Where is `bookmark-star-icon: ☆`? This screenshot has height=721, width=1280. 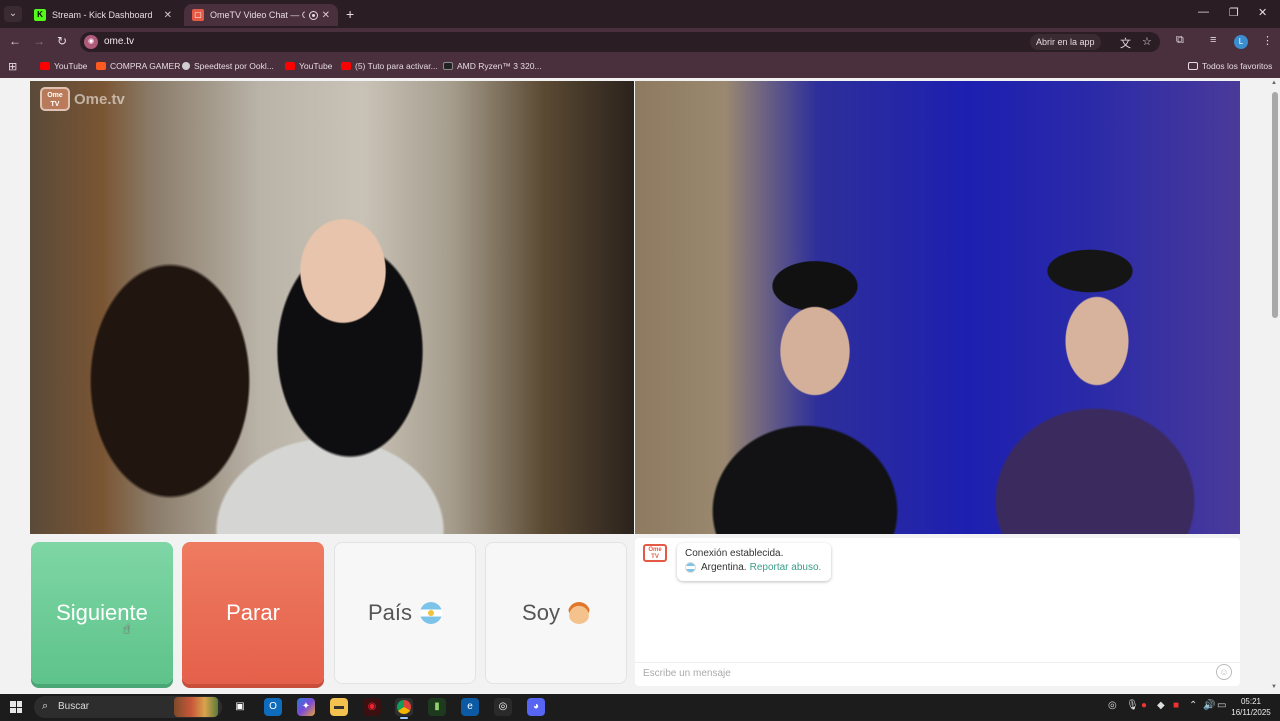 bookmark-star-icon: ☆ is located at coordinates (1147, 41).